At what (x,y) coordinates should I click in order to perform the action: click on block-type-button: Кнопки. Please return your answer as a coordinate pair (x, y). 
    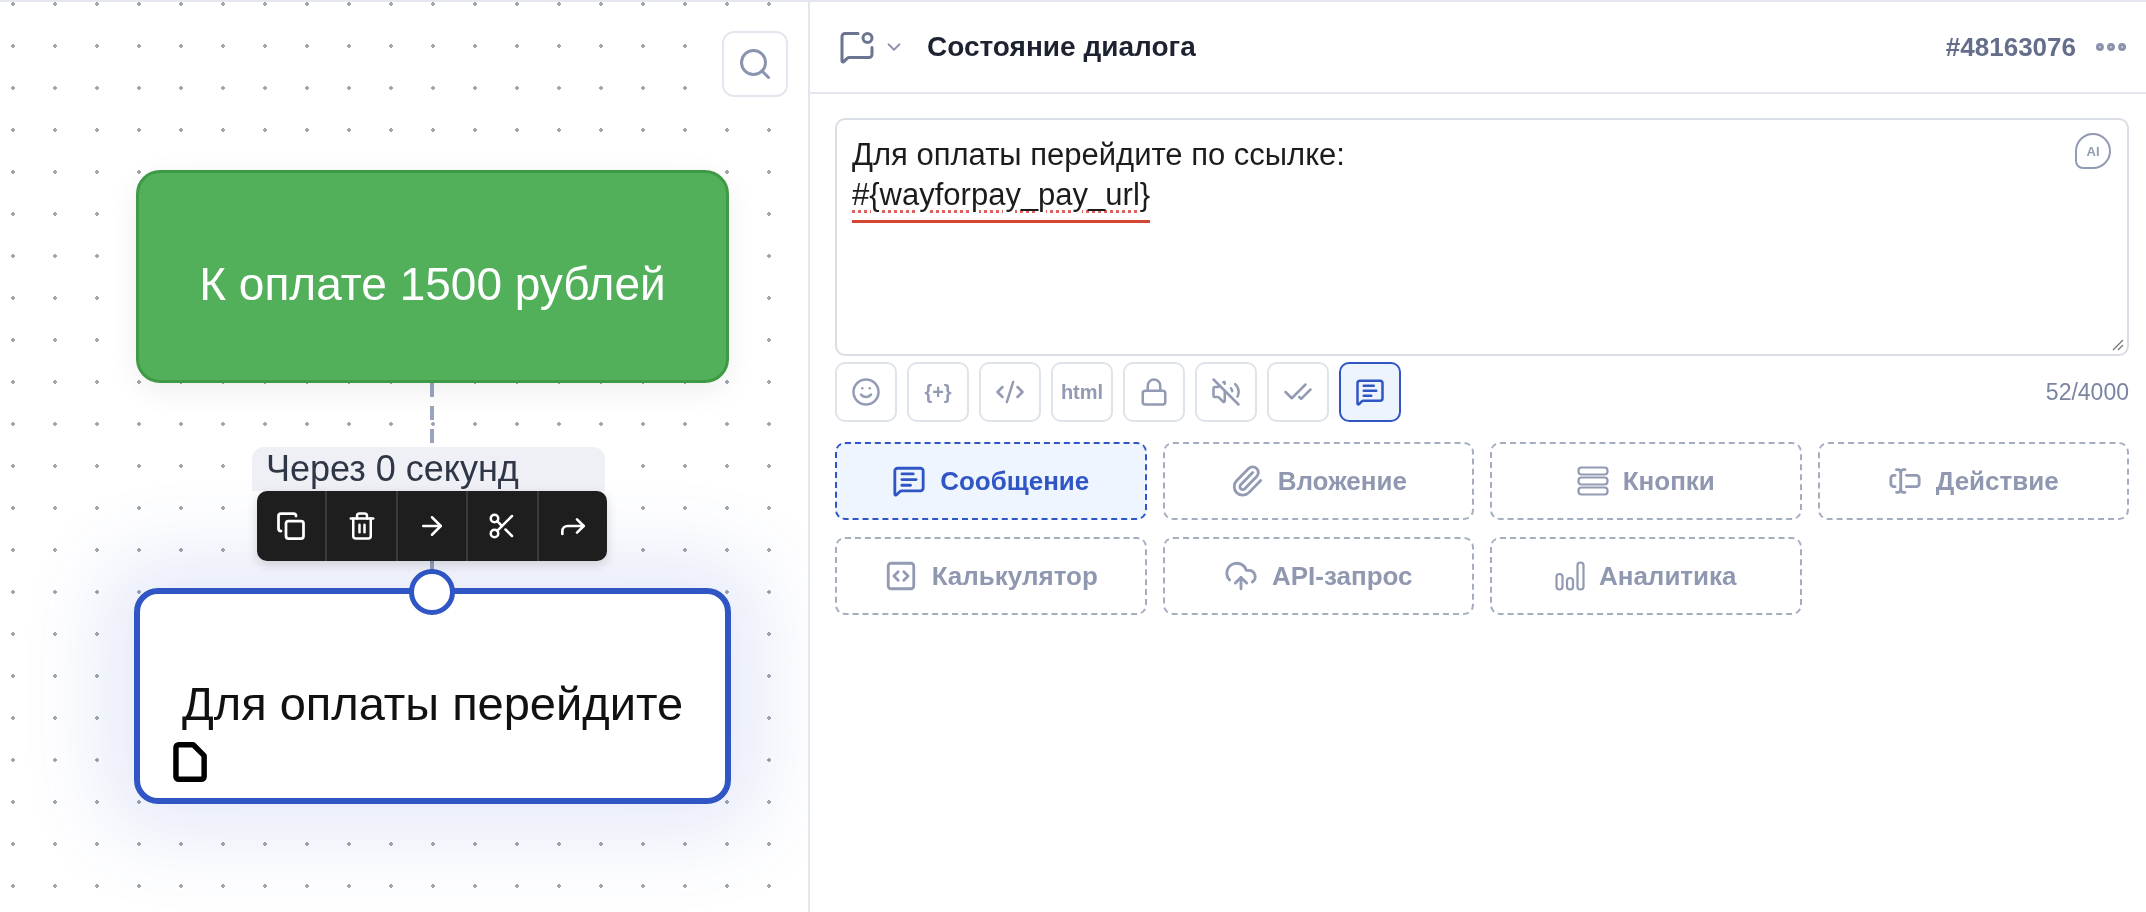
    Looking at the image, I should click on (1646, 481).